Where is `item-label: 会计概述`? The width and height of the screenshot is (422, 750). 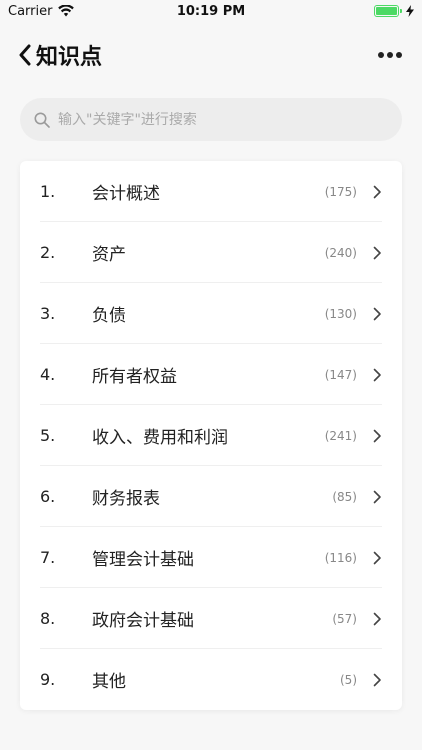
item-label: 会计概述 is located at coordinates (126, 194).